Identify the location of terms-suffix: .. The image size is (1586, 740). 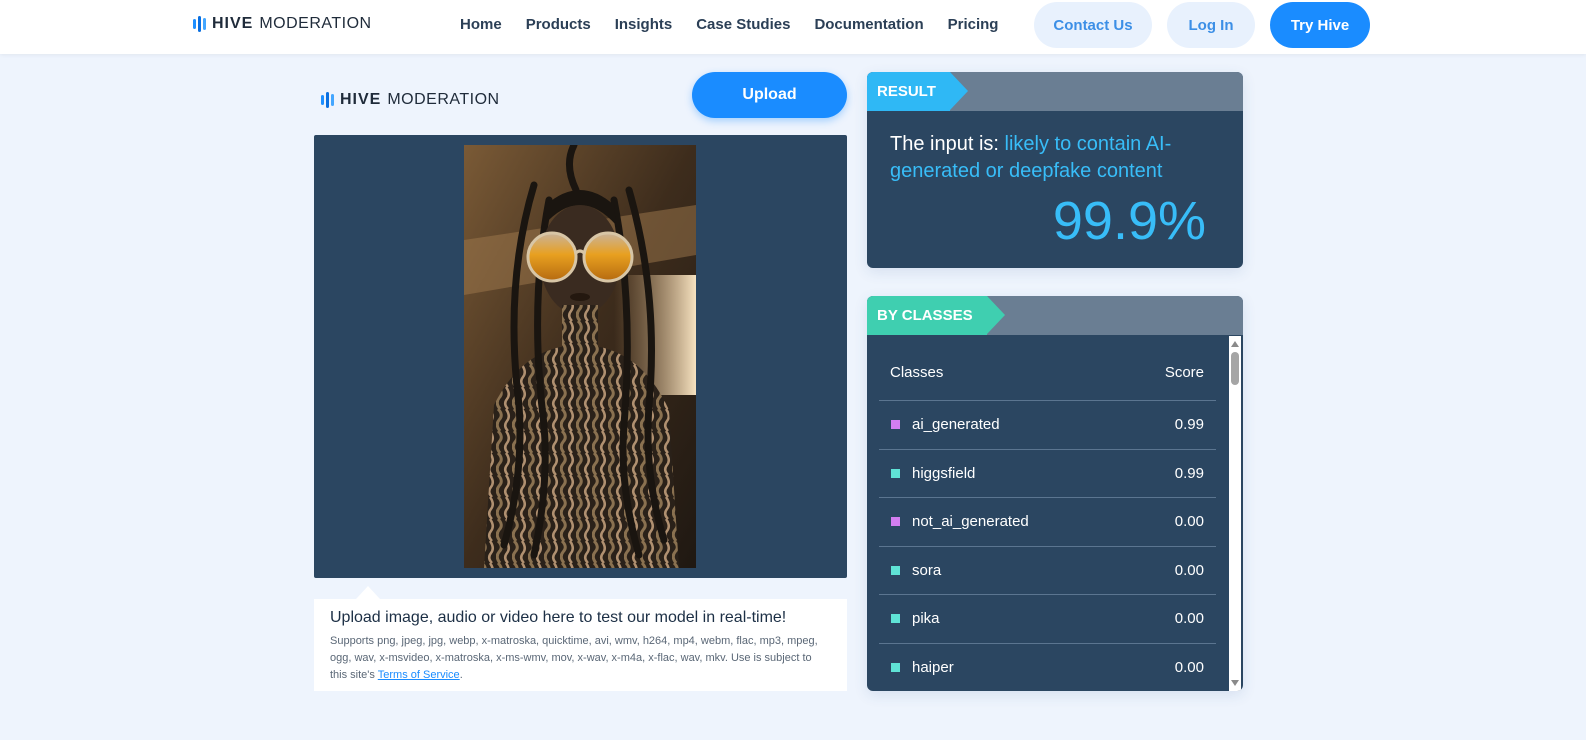
(461, 675).